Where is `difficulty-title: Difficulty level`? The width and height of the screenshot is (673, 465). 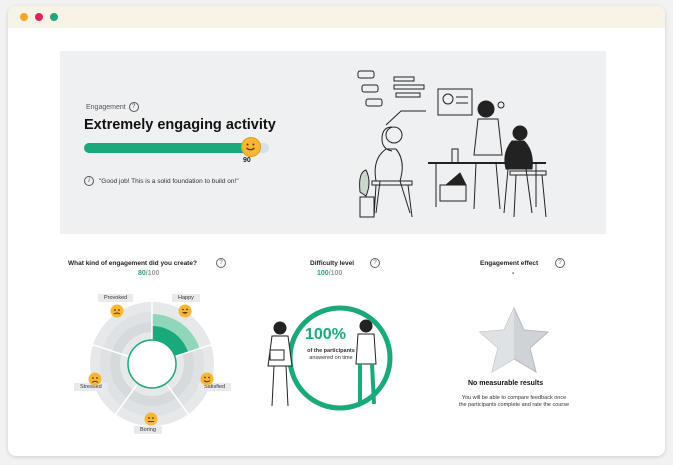 difficulty-title: Difficulty level is located at coordinates (332, 263).